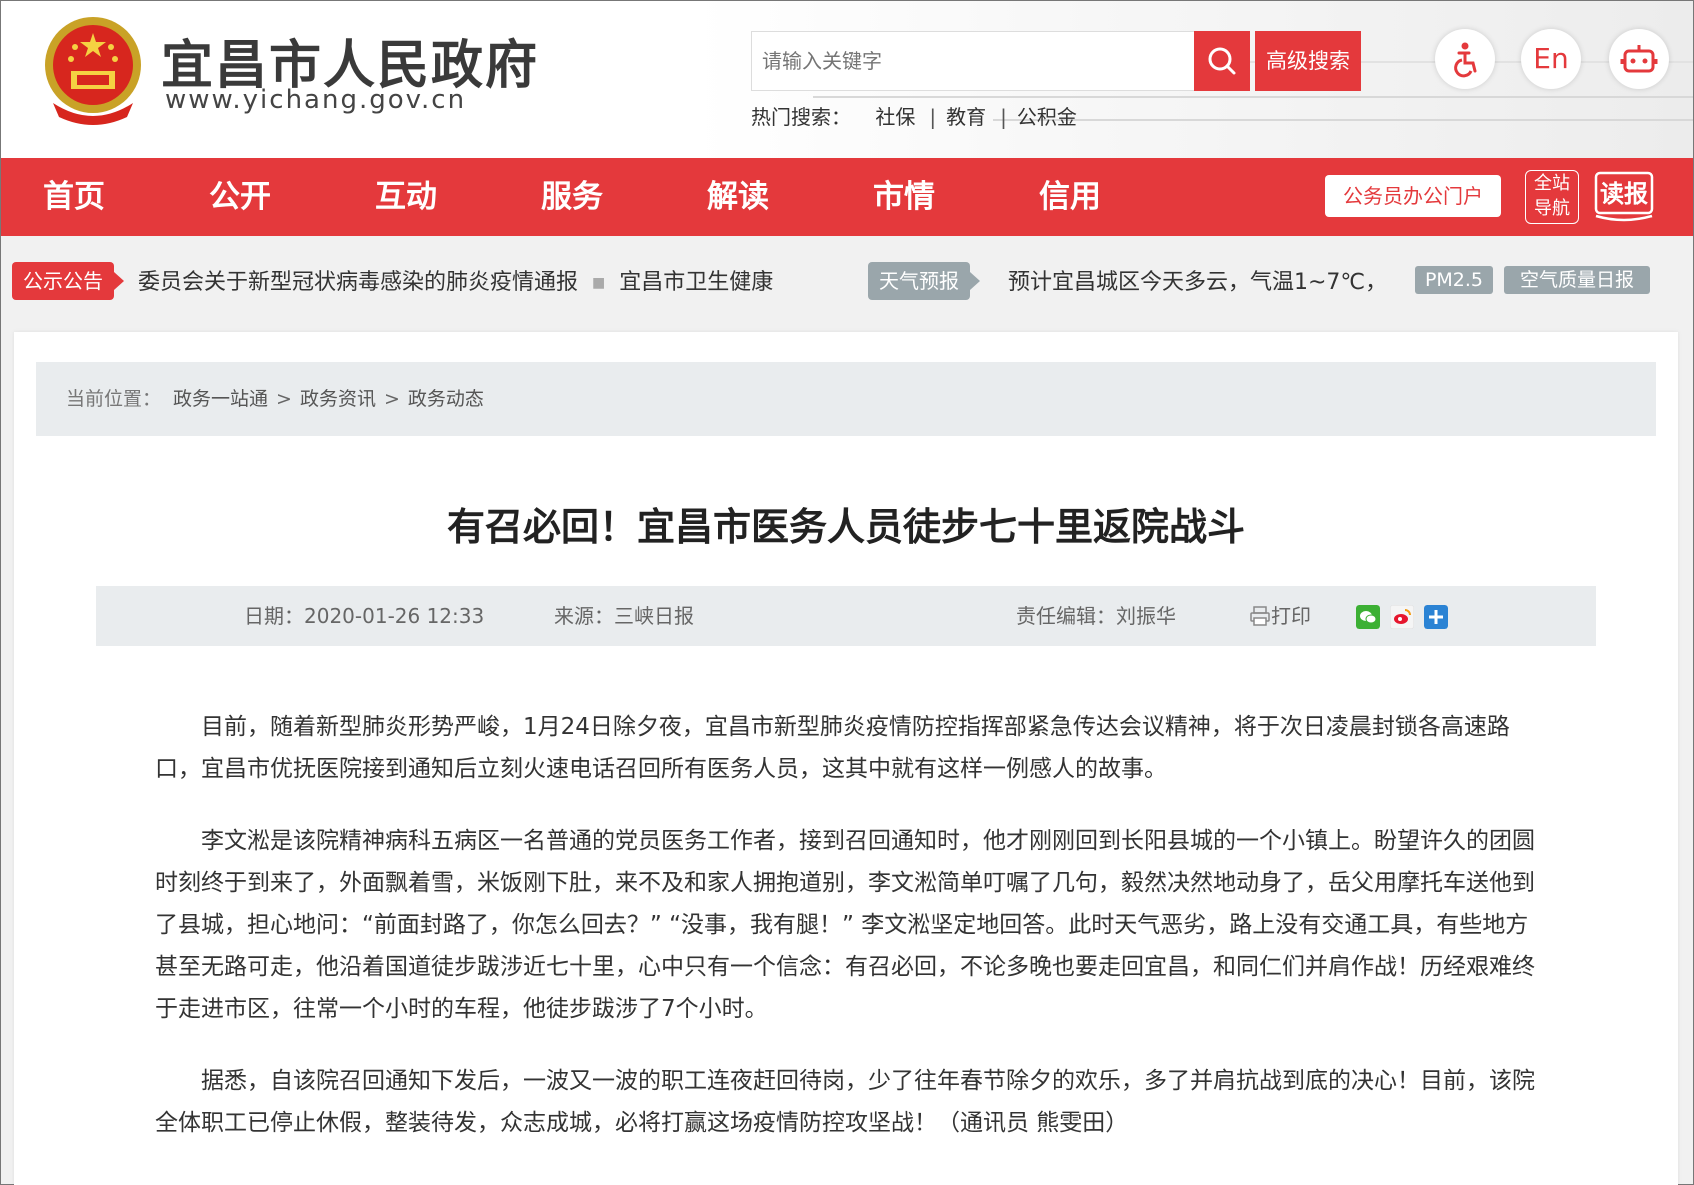 The height and width of the screenshot is (1185, 1694). What do you see at coordinates (924, 281) in the screenshot?
I see `weather-tag: 天气预报` at bounding box center [924, 281].